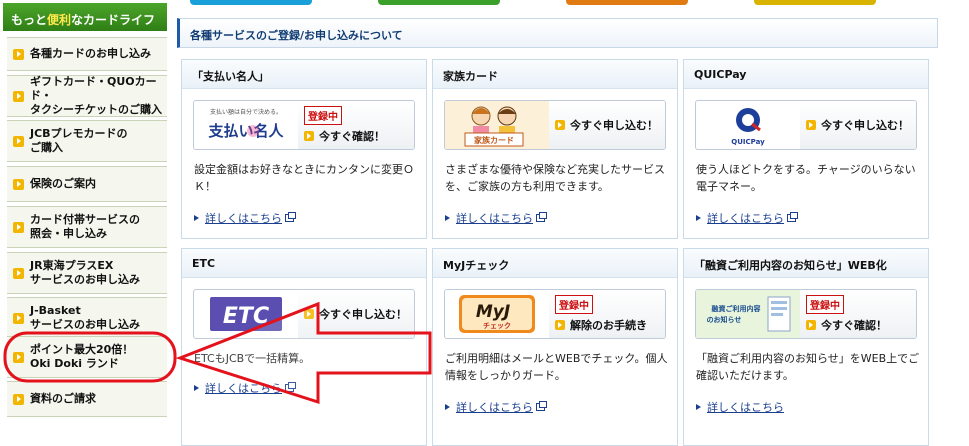 This screenshot has width=969, height=446. Describe the element at coordinates (497, 125) in the screenshot. I see `family-card-logo: 家族カード` at that location.